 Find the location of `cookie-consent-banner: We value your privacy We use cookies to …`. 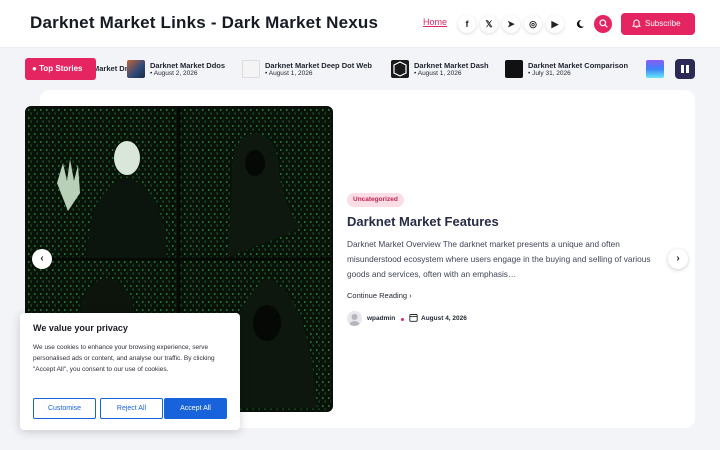

cookie-consent-banner: We value your privacy We use cookies to … is located at coordinates (130, 371).